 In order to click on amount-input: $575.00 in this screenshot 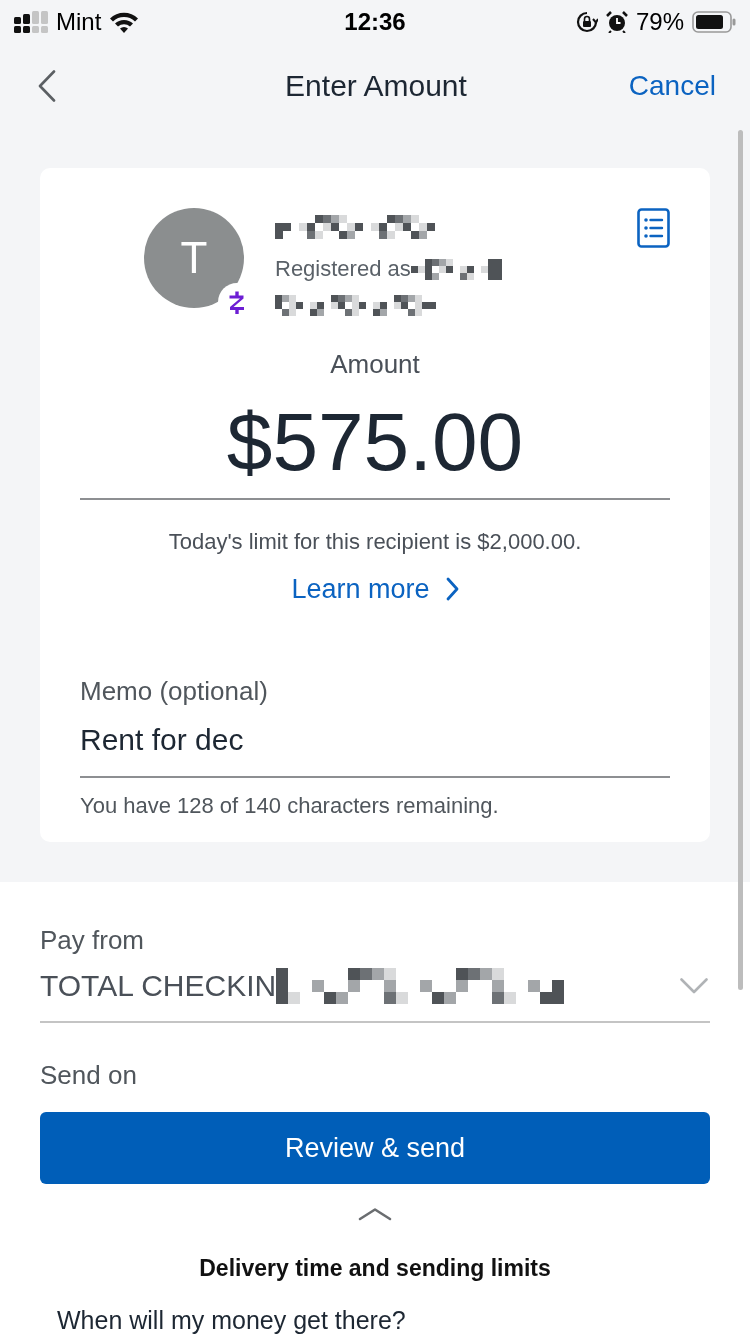, I will do `click(375, 443)`.